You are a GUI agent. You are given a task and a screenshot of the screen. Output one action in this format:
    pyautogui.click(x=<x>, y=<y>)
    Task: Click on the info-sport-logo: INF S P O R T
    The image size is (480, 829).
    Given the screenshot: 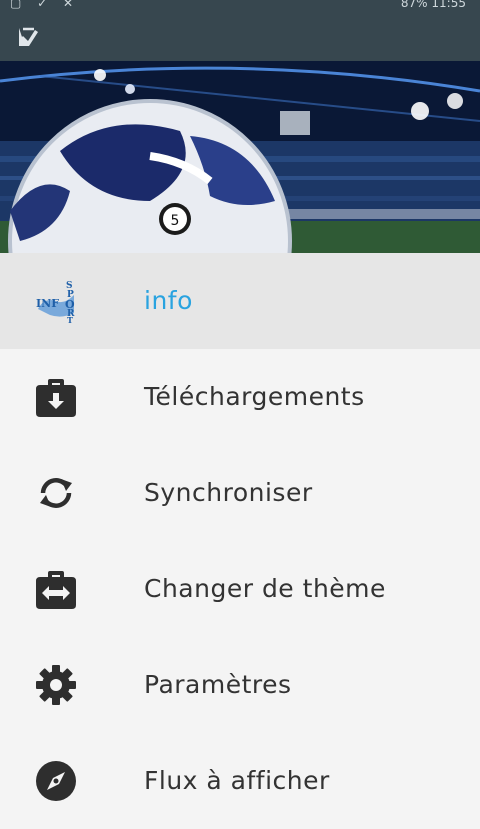 What is the action you would take?
    pyautogui.click(x=55, y=302)
    